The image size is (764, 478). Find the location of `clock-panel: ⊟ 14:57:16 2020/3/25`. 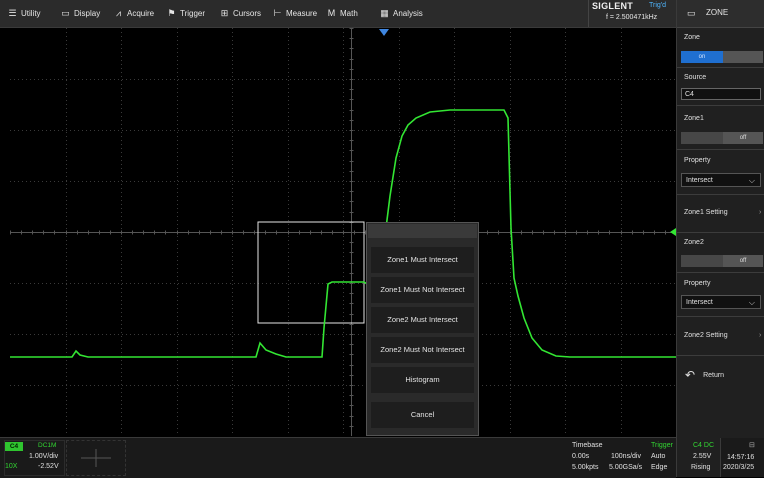

clock-panel: ⊟ 14:57:16 2020/3/25 is located at coordinates (742, 457).